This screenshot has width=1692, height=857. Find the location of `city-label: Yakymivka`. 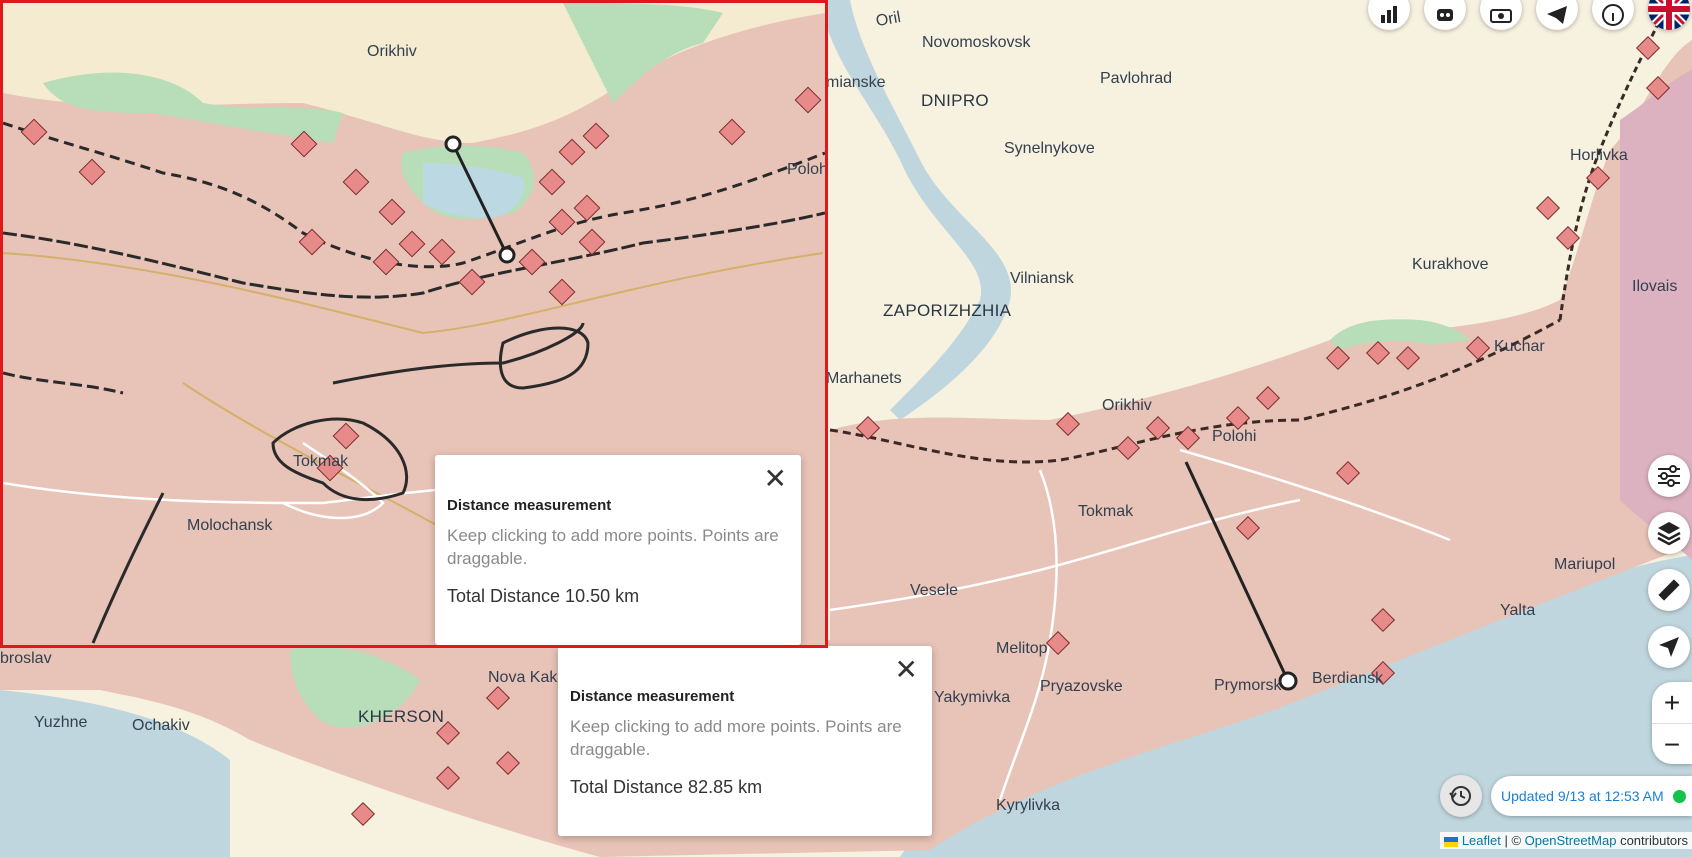

city-label: Yakymivka is located at coordinates (972, 697).